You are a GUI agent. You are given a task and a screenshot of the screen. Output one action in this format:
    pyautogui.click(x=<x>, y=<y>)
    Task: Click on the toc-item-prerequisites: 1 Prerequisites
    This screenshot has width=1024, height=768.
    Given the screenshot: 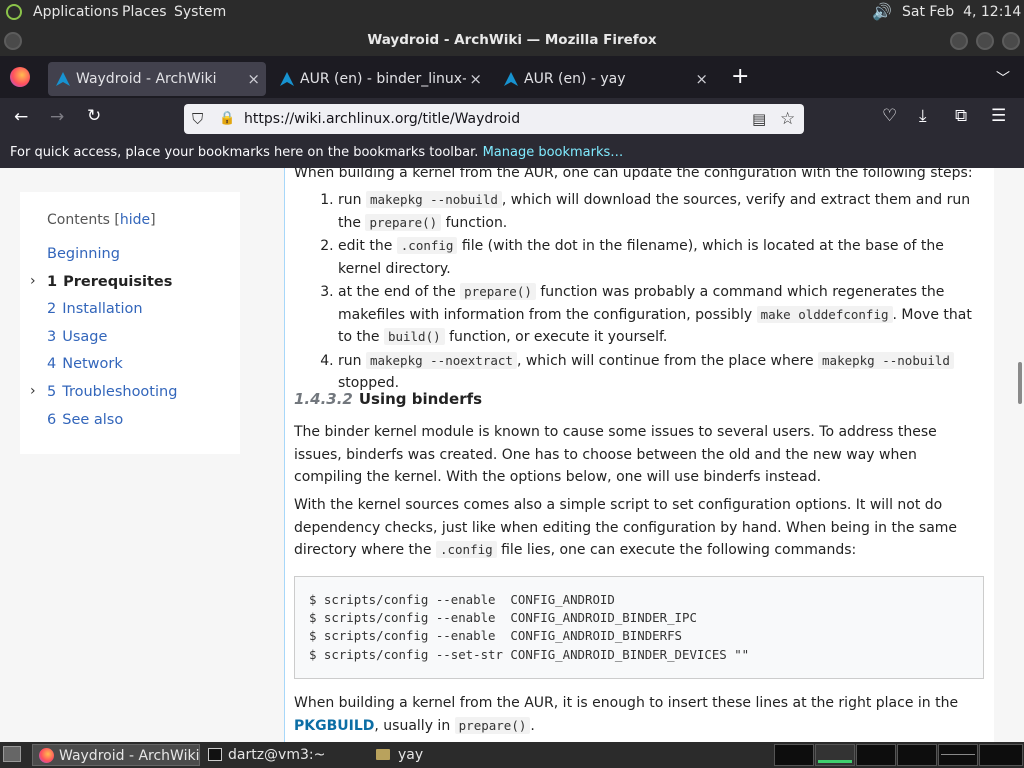 What is the action you would take?
    pyautogui.click(x=109, y=282)
    